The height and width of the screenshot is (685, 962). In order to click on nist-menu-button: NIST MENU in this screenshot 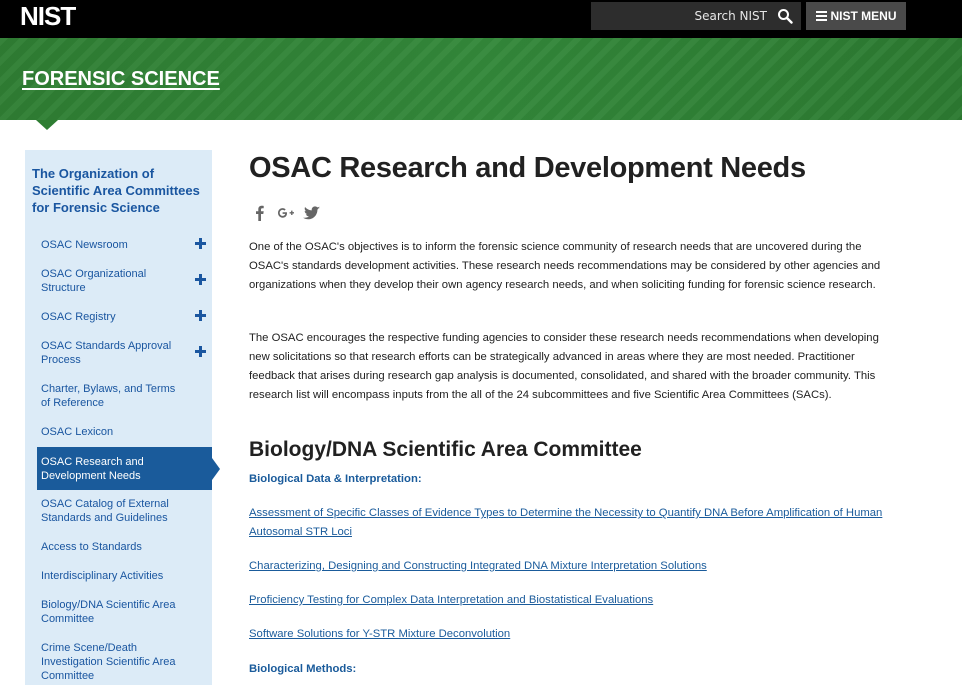, I will do `click(856, 16)`.